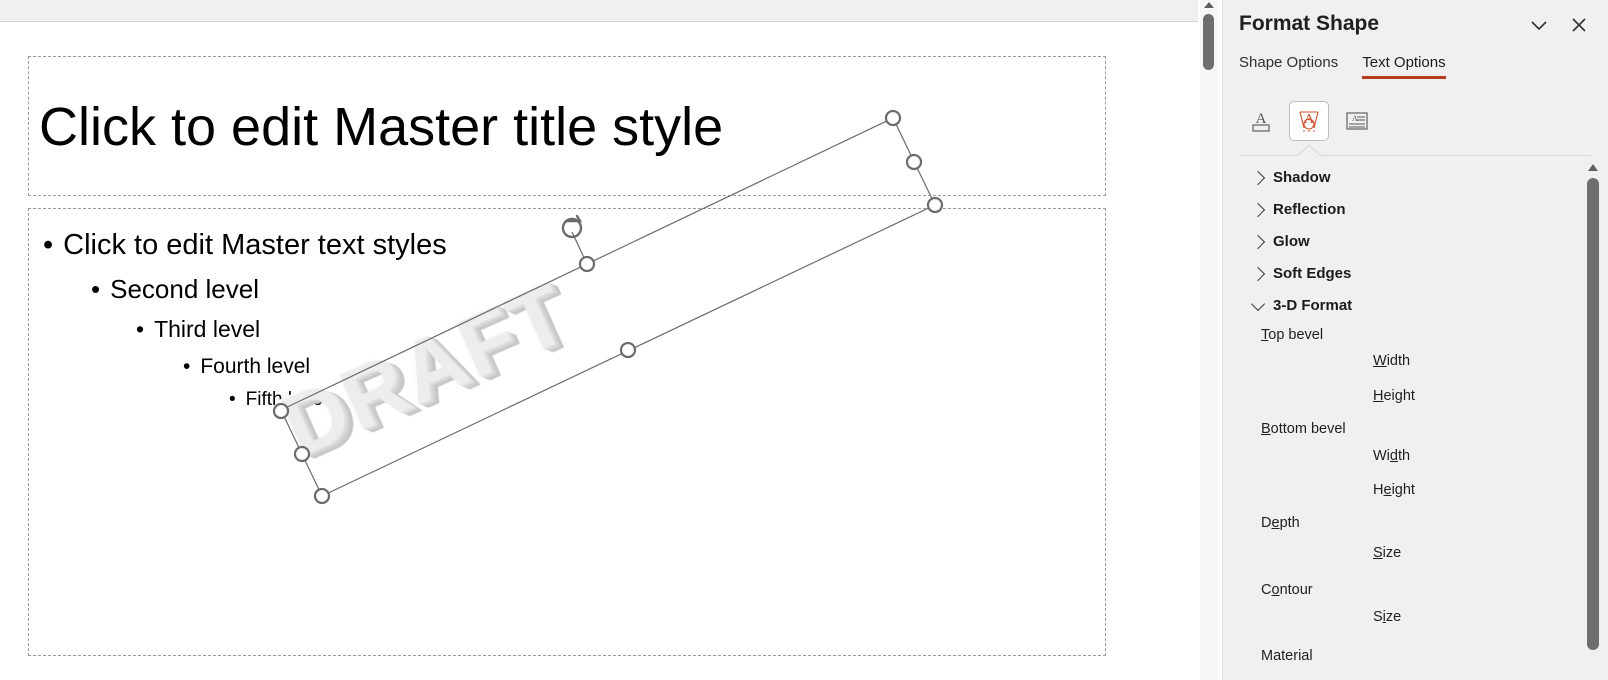 This screenshot has width=1608, height=680. I want to click on section-shadow: Shadow, so click(1290, 177).